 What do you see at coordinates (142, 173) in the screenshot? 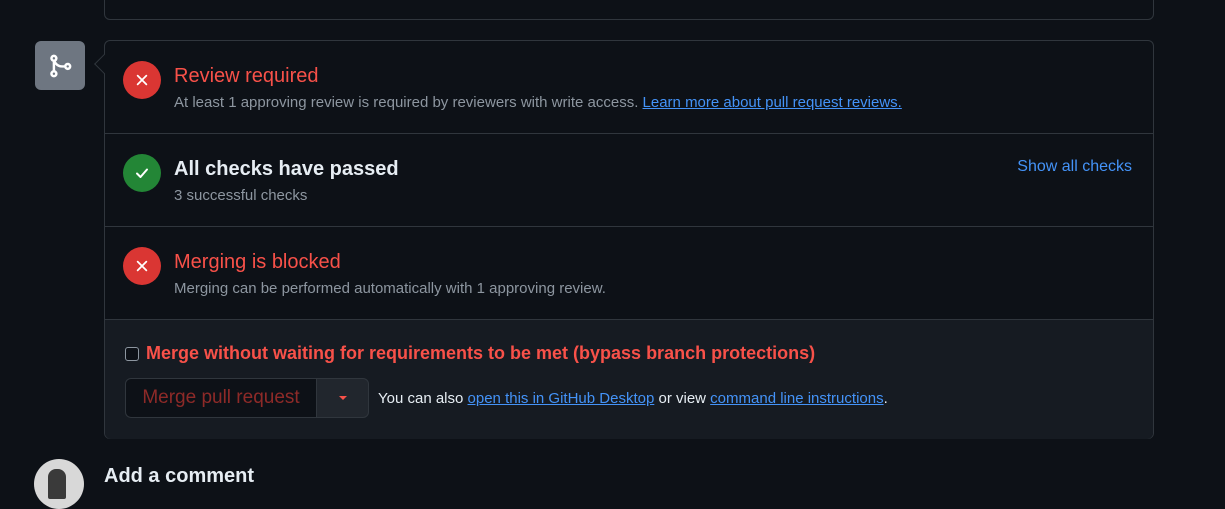
I see `check-icon` at bounding box center [142, 173].